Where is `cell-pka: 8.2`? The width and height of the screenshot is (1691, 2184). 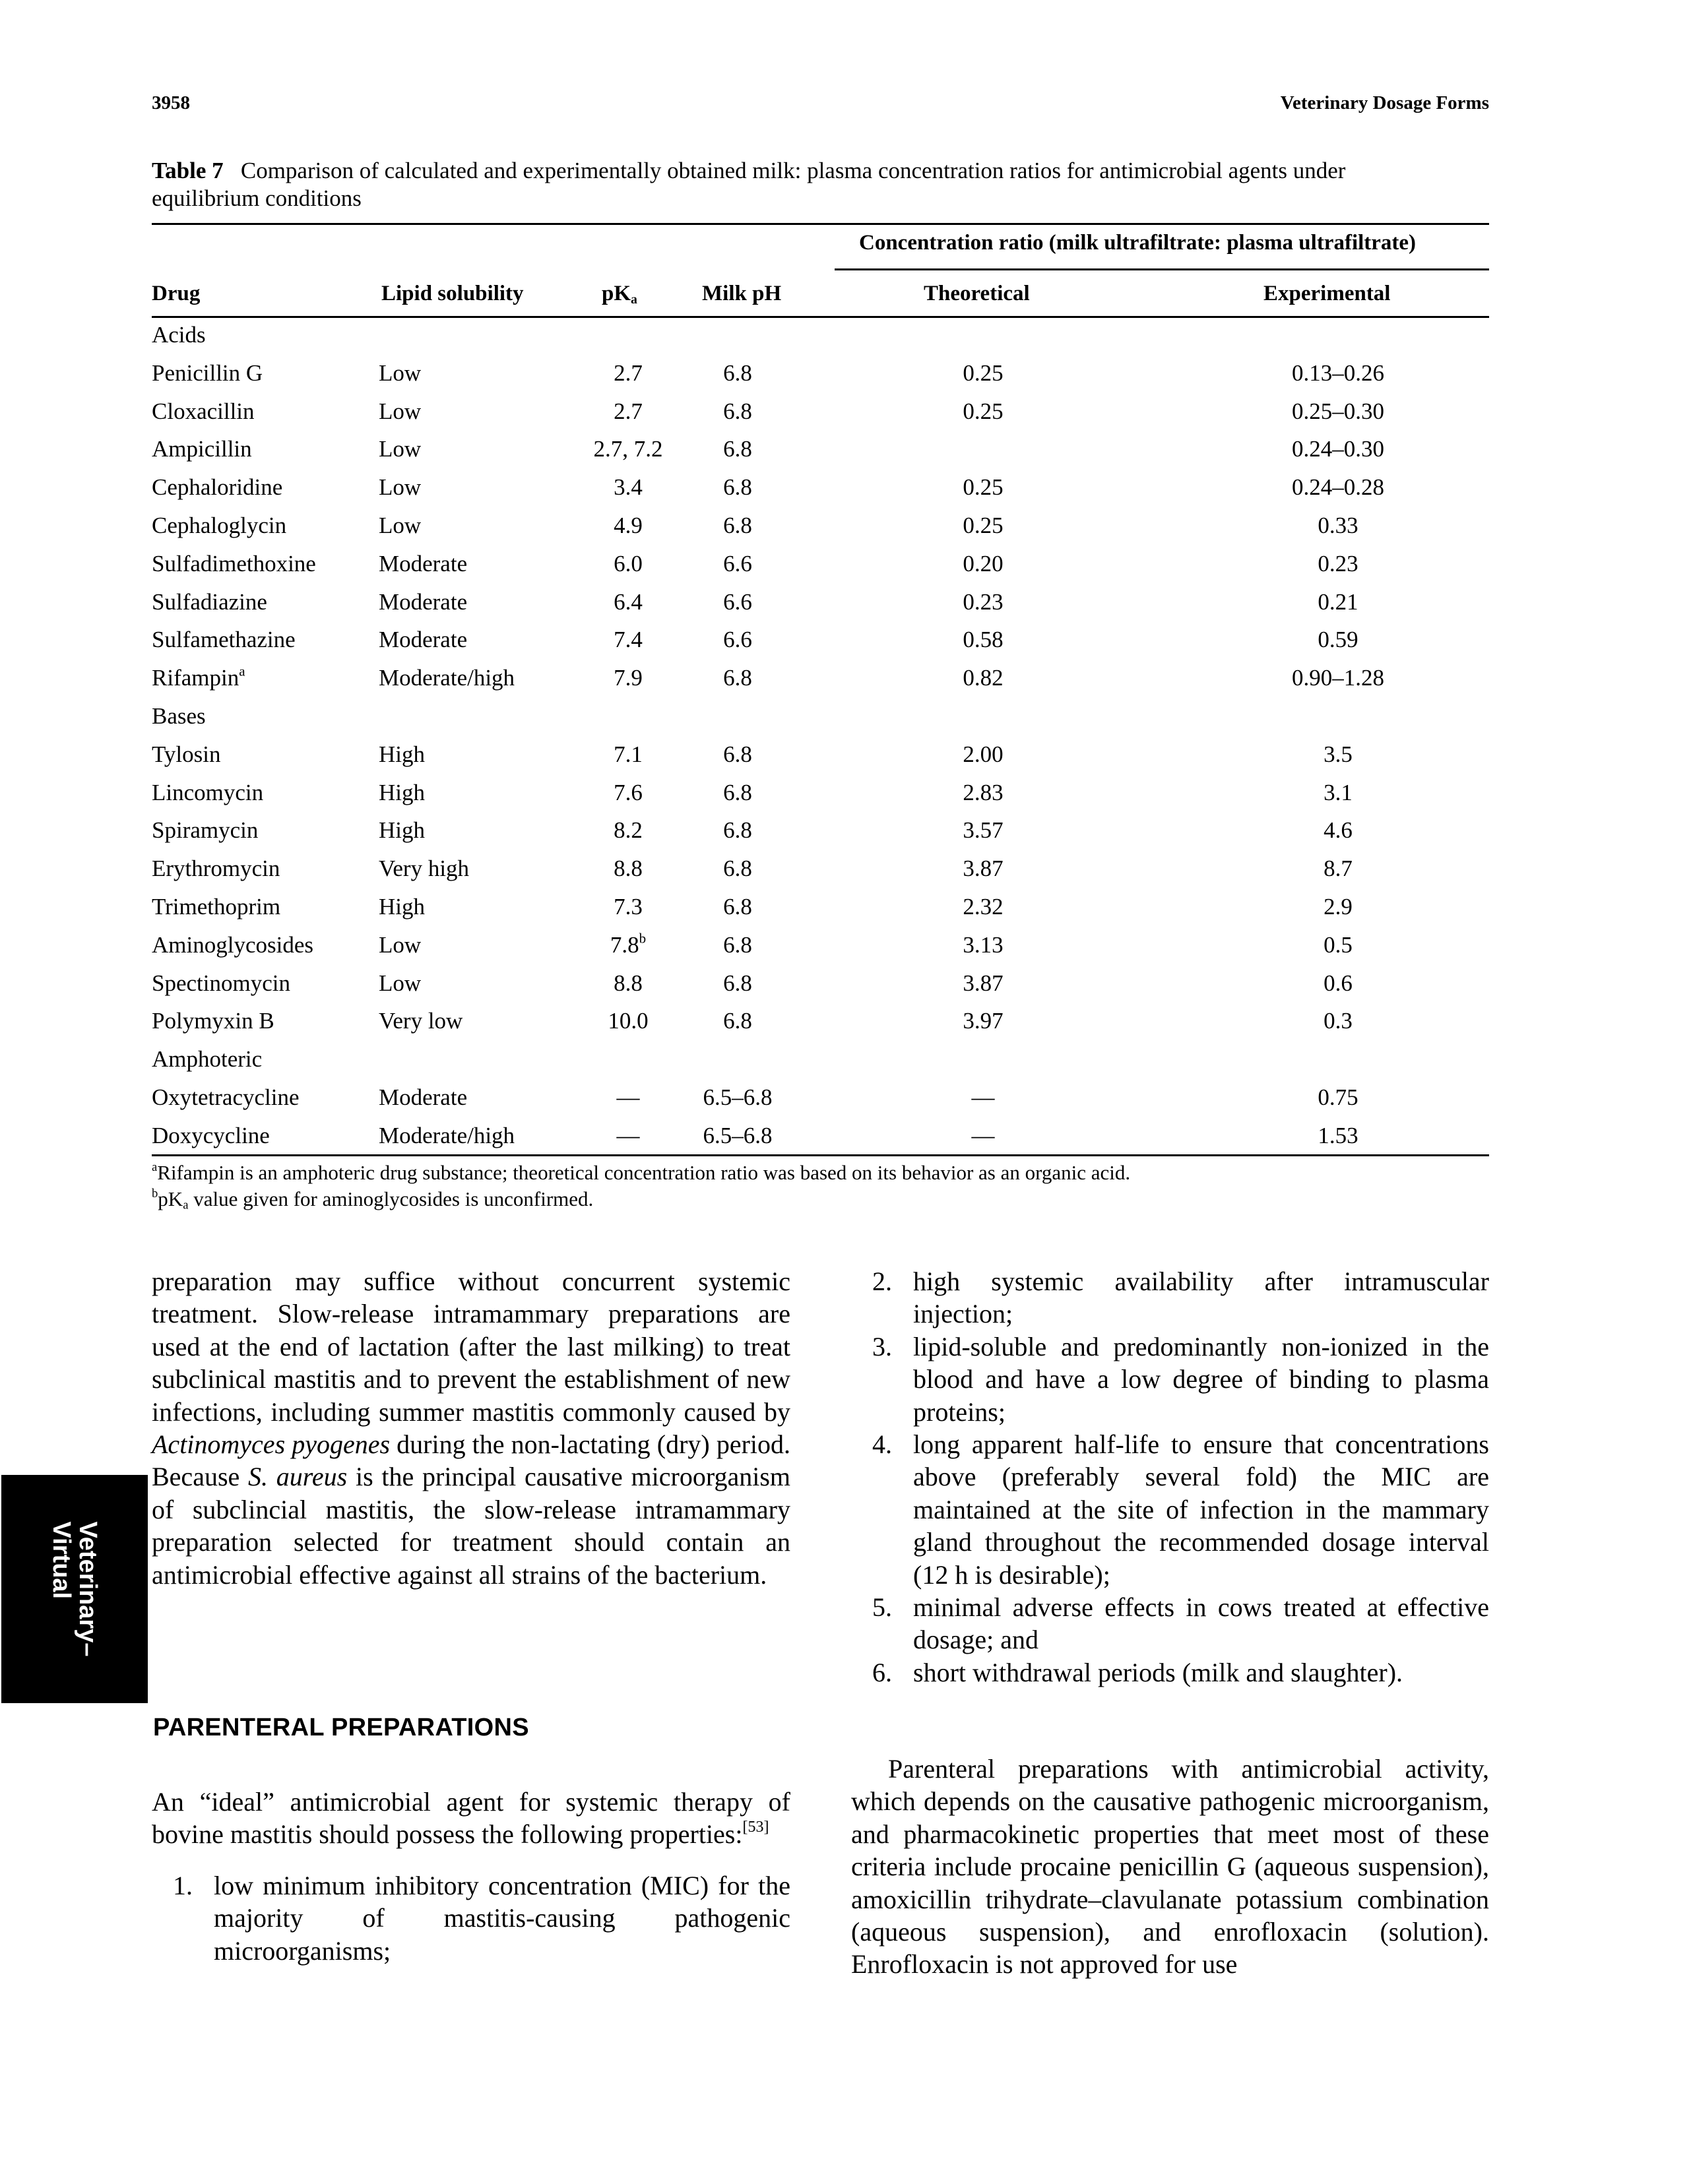
cell-pka: 8.2 is located at coordinates (628, 831).